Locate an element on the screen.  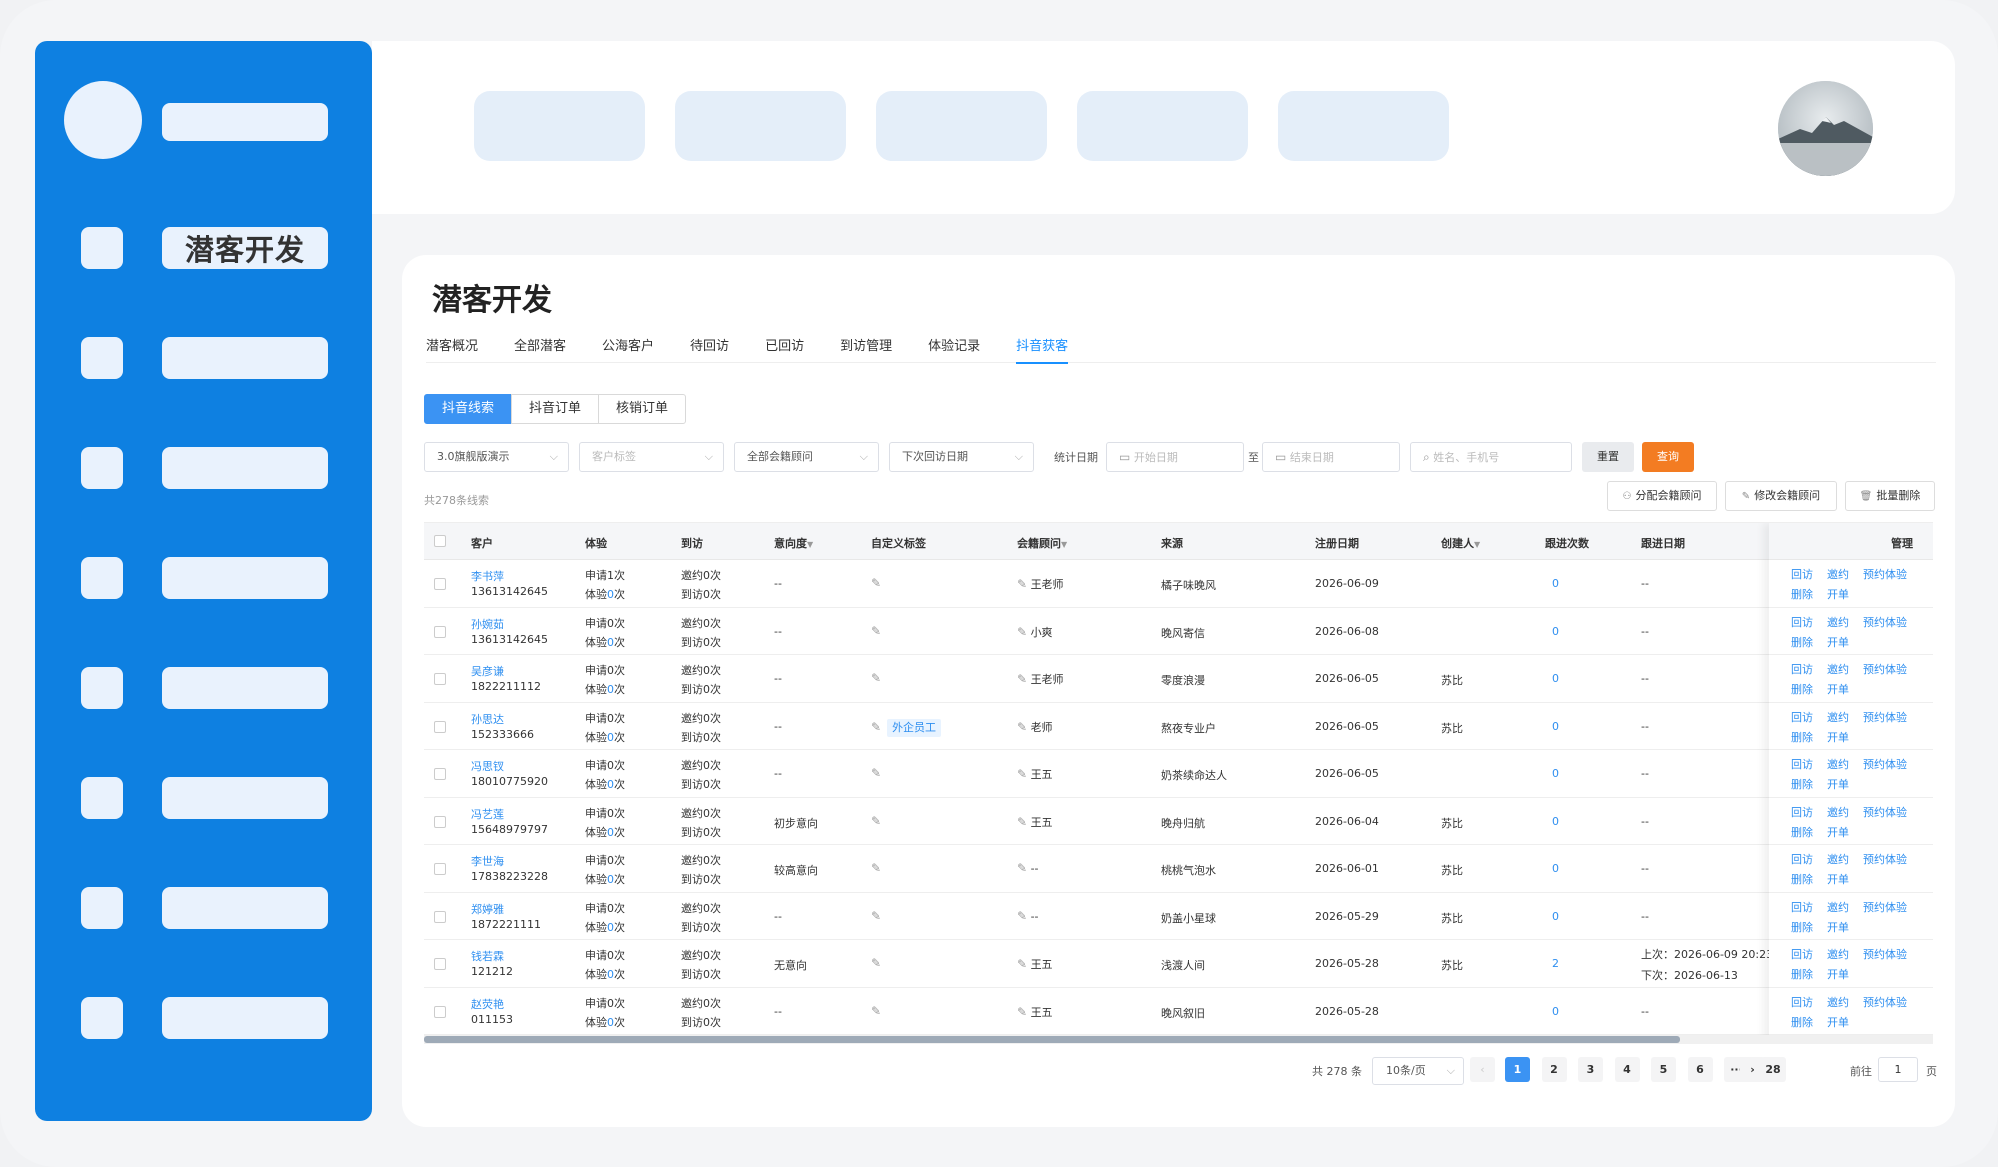
customer-name-link: 钱若霖 is located at coordinates (487, 956).